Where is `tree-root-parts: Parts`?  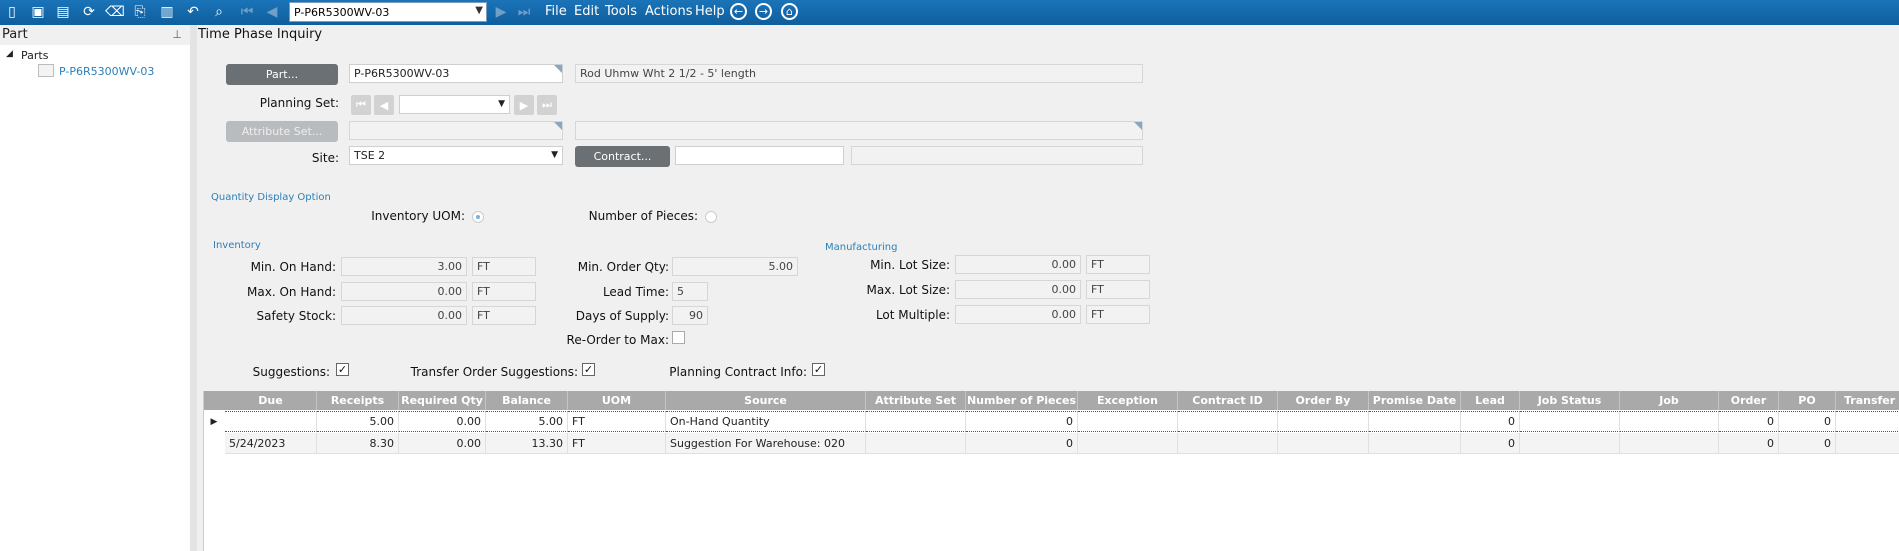
tree-root-parts: Parts is located at coordinates (34, 55).